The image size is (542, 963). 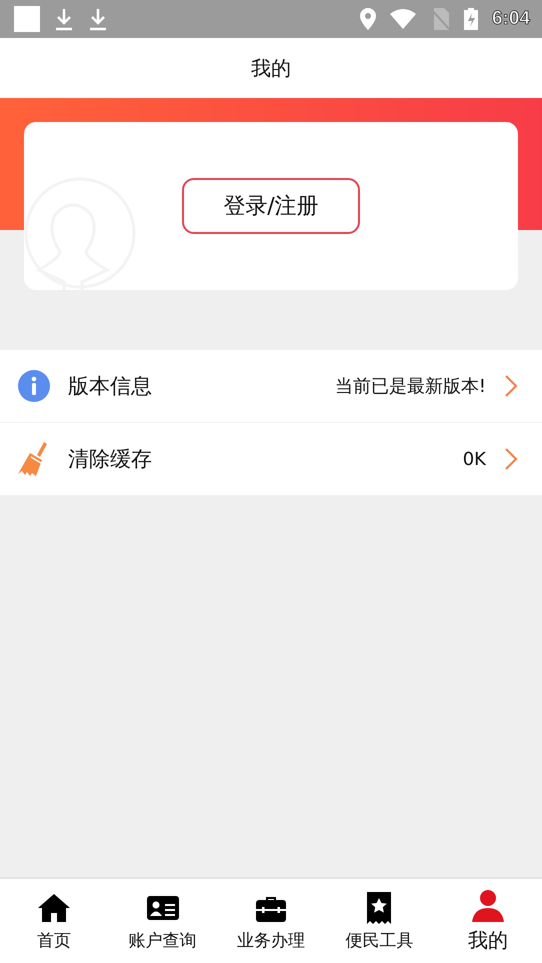 What do you see at coordinates (379, 921) in the screenshot?
I see `nav-tab: 便民工具` at bounding box center [379, 921].